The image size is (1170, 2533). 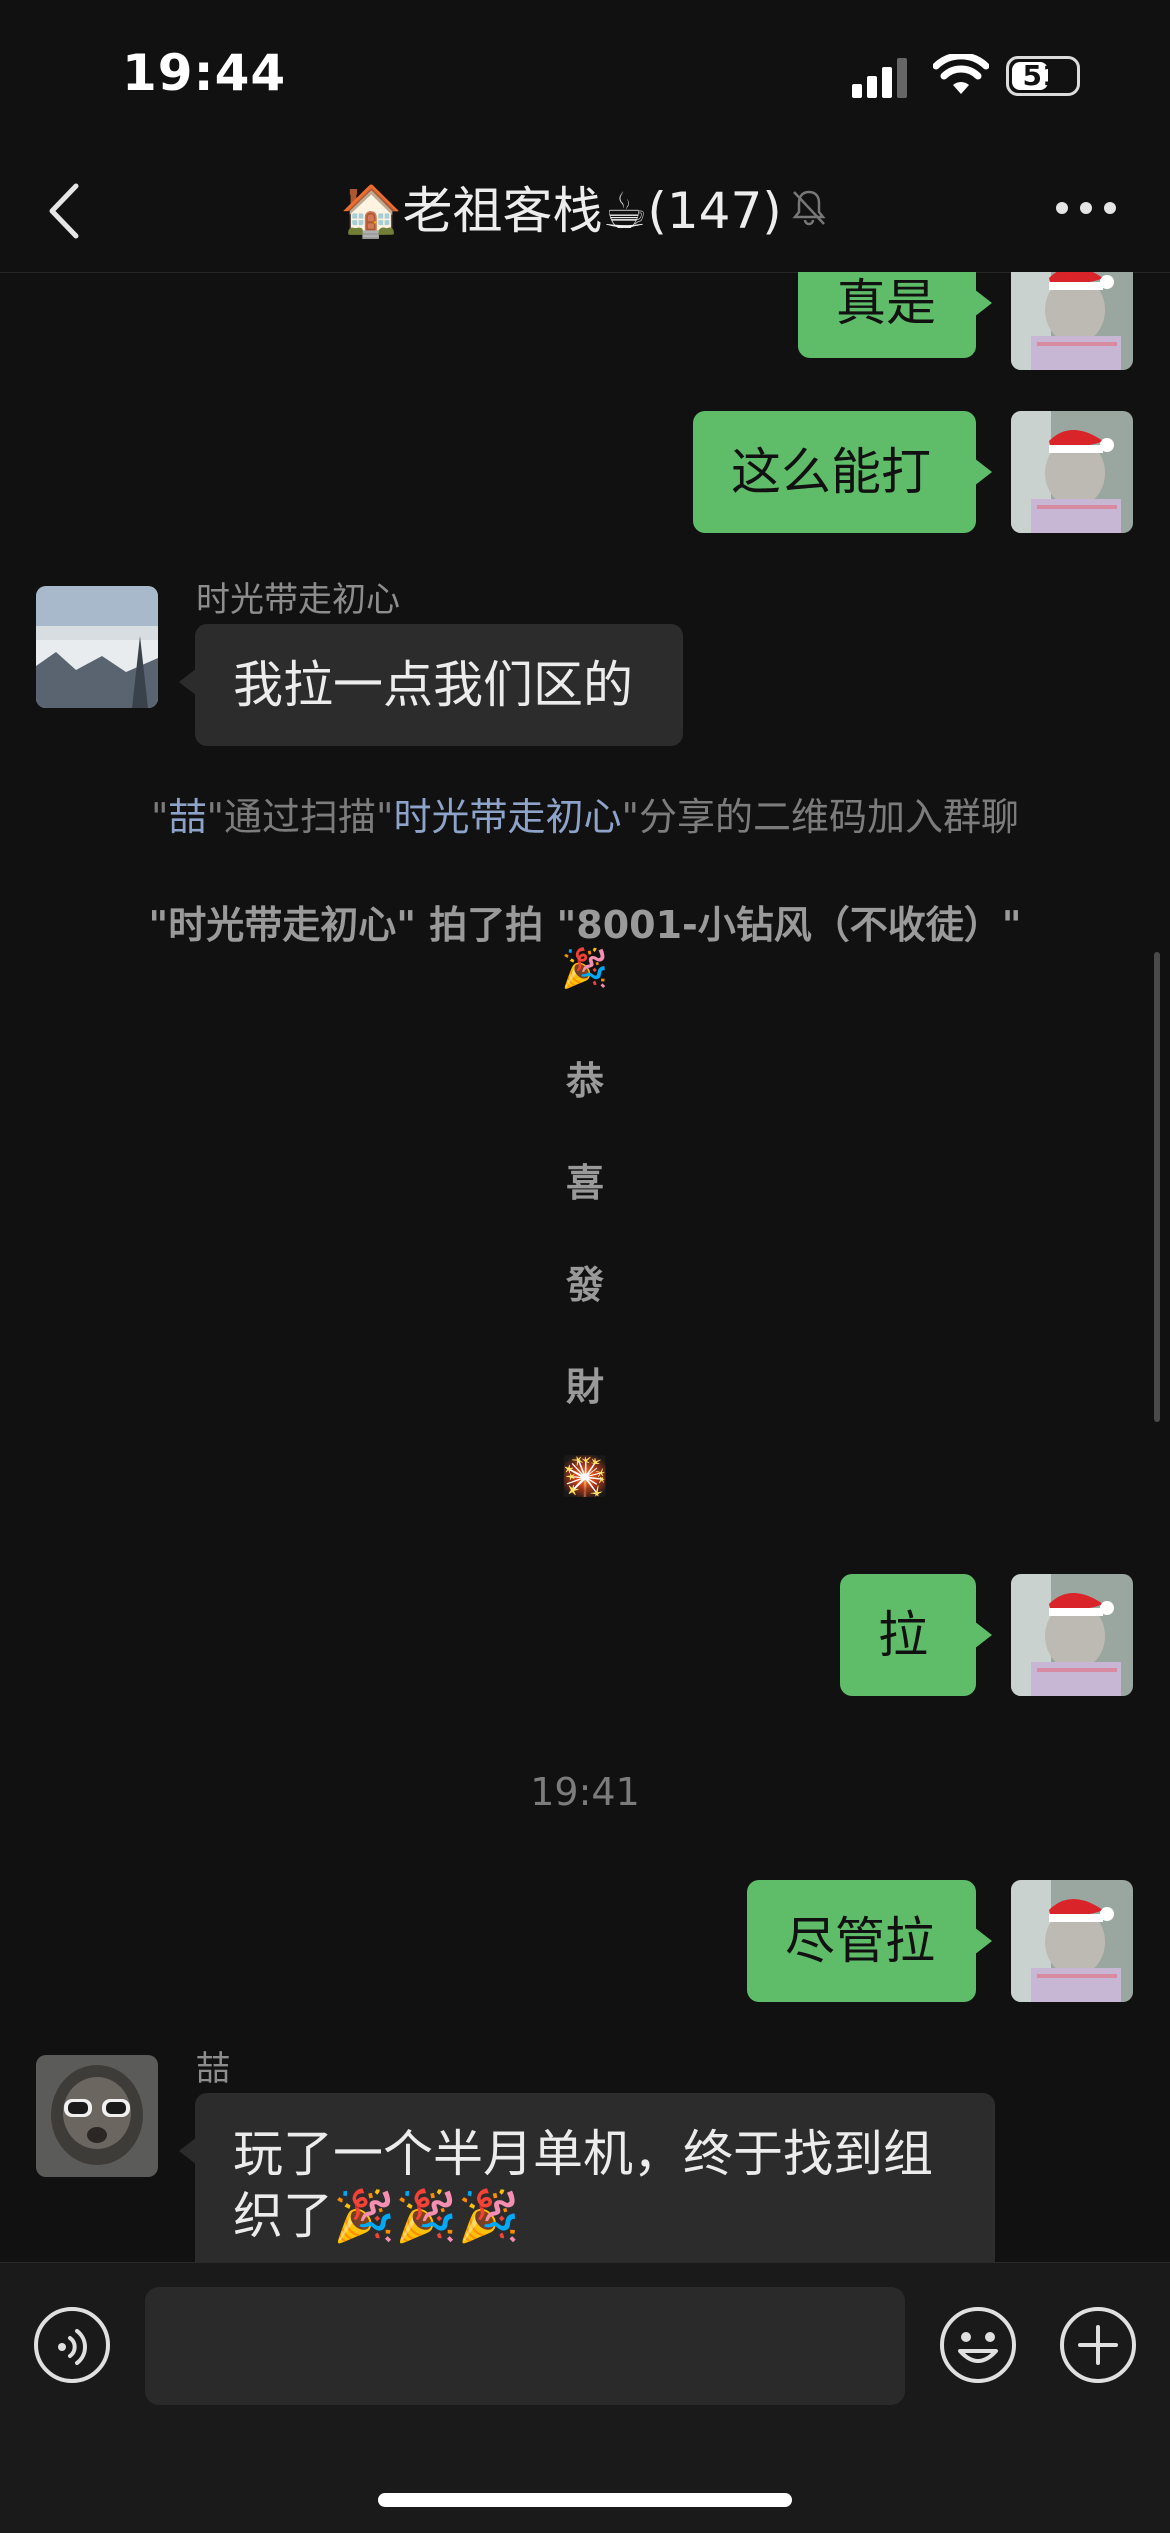 I want to click on message-text: 我拉一点我们区的, so click(x=433, y=685).